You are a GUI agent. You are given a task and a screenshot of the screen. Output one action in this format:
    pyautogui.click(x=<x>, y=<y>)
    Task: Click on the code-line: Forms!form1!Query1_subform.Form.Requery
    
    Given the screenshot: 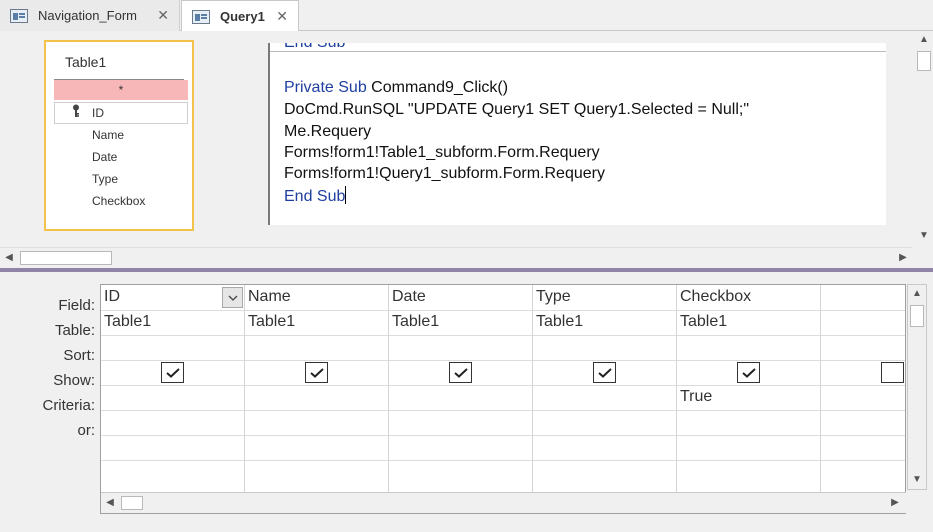 What is the action you would take?
    pyautogui.click(x=444, y=174)
    